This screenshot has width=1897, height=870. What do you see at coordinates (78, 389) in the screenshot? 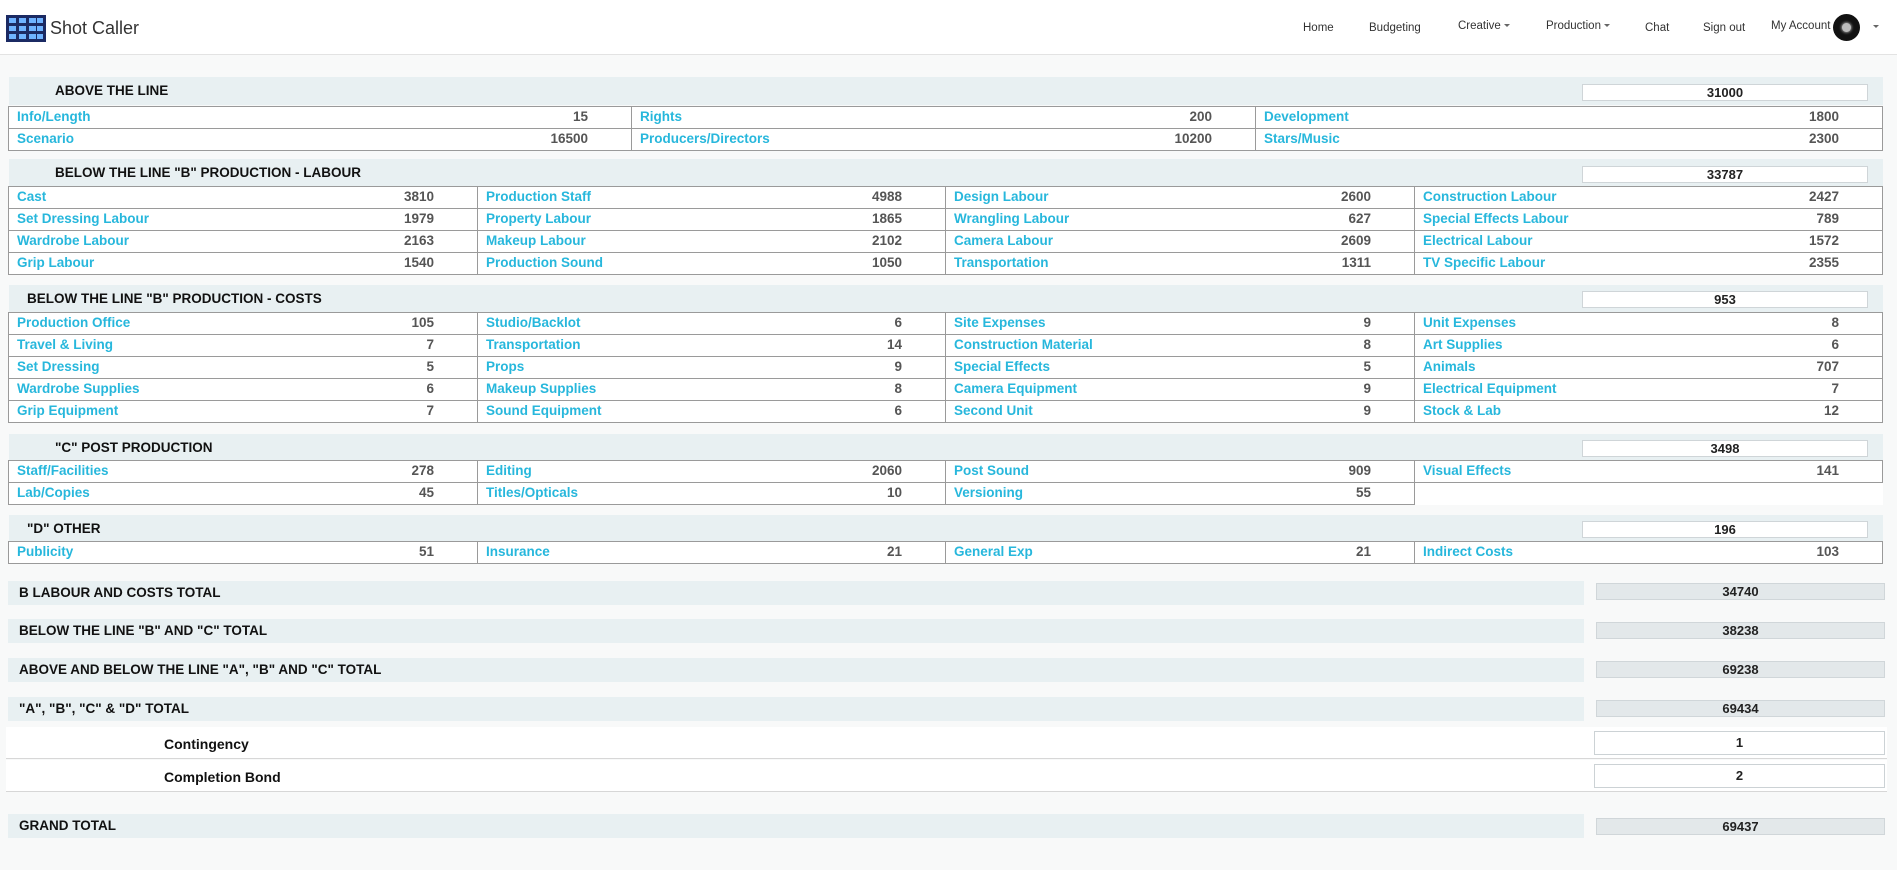
I see `budget-item-link: Wardrobe Supplies` at bounding box center [78, 389].